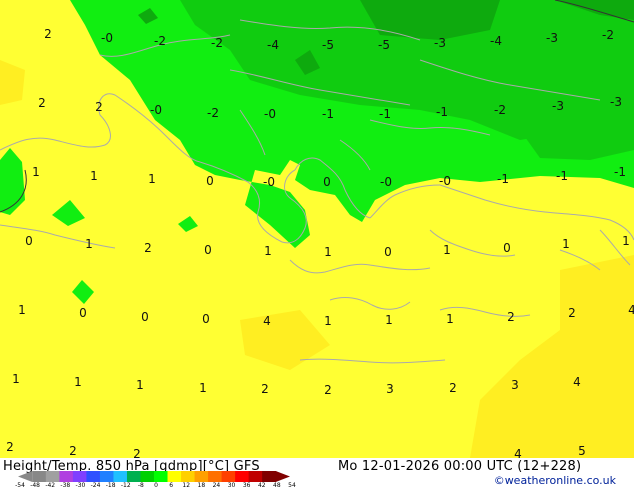  What do you see at coordinates (20, 485) in the screenshot?
I see `scale-tick-label: -54` at bounding box center [20, 485].